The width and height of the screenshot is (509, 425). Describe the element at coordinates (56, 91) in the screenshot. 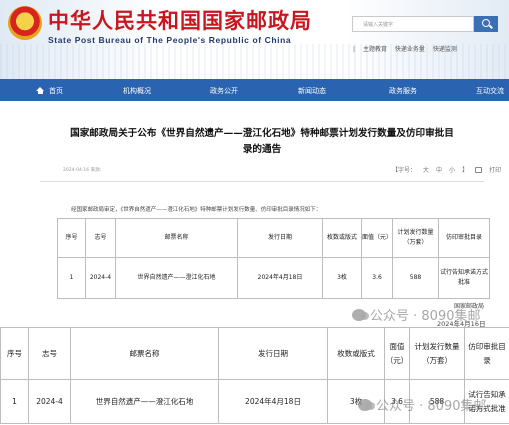

I see `nav-item-home-label: 首页` at that location.